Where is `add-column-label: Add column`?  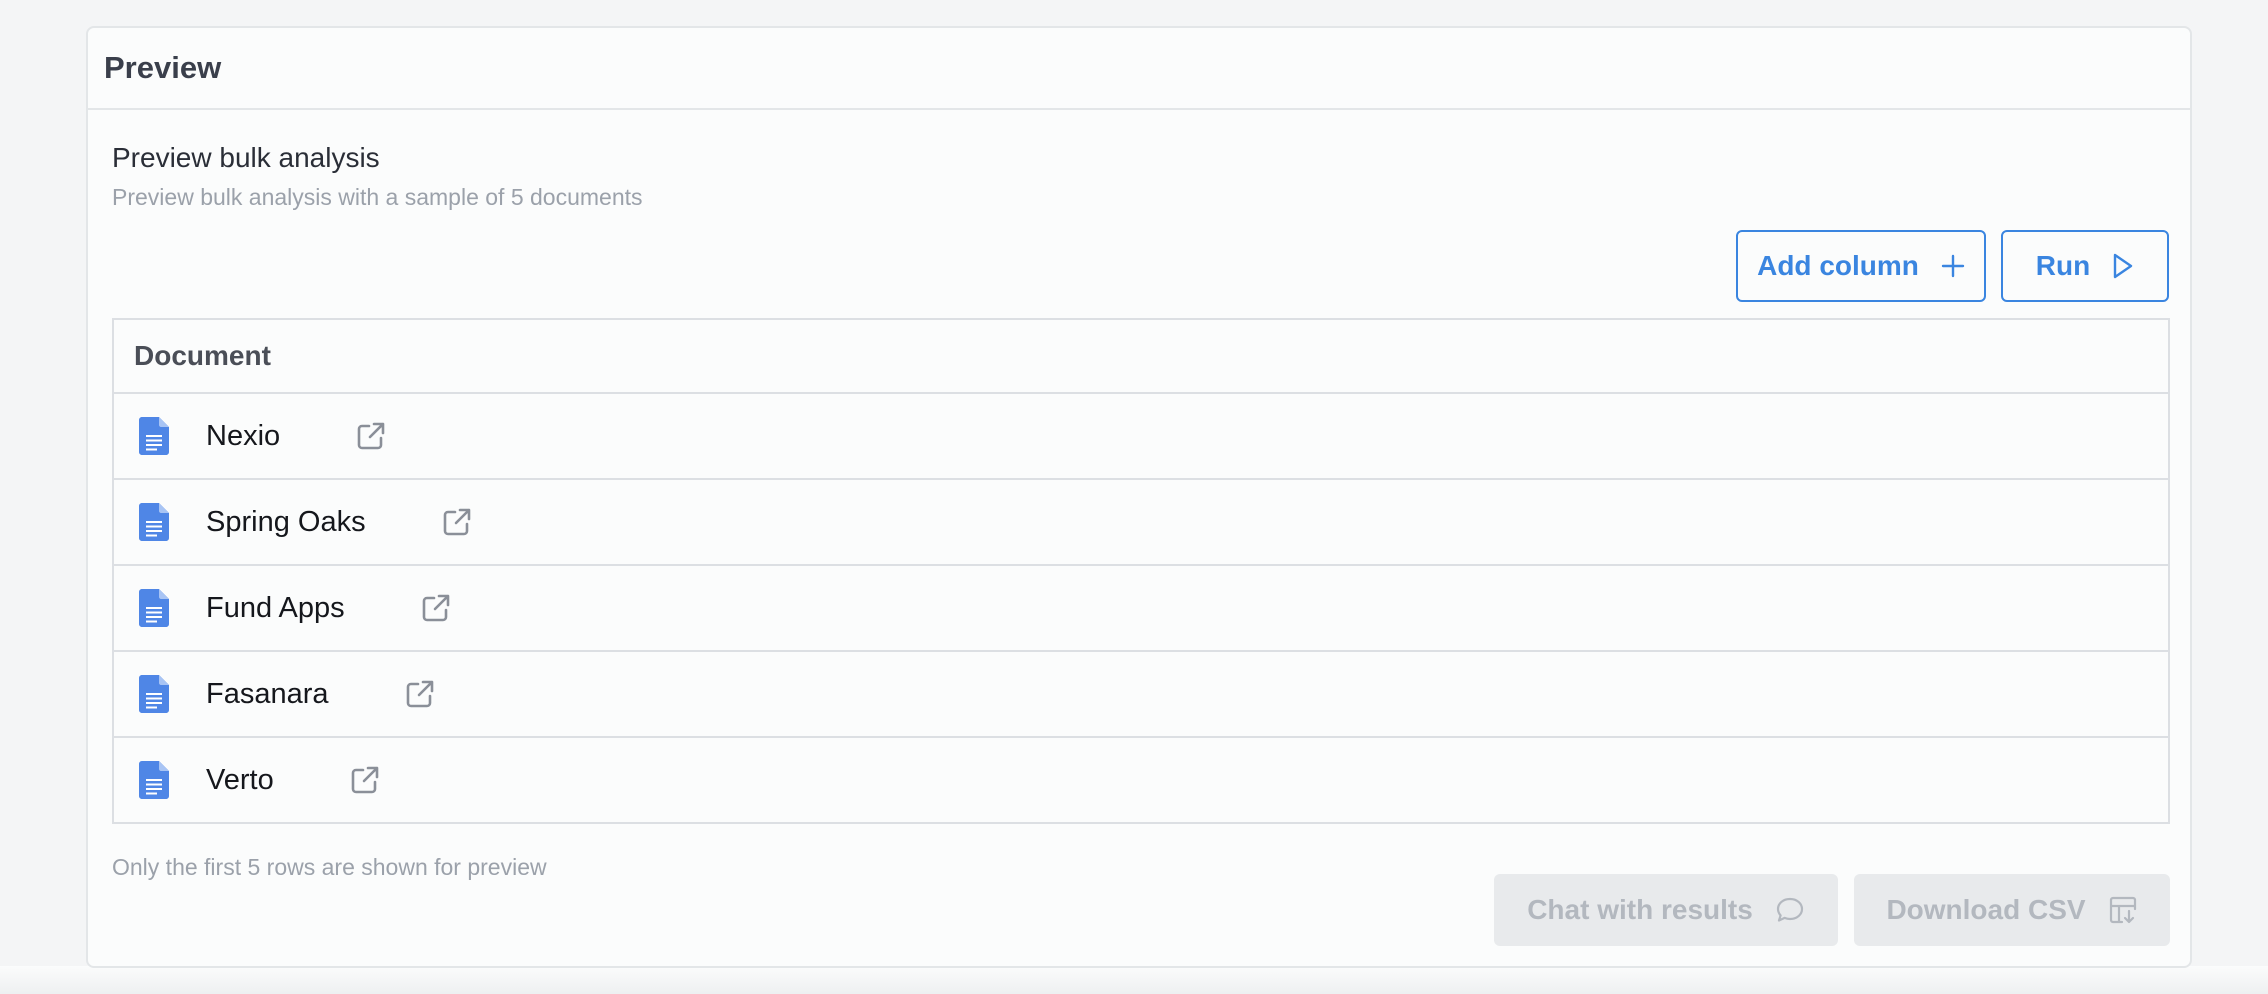 add-column-label: Add column is located at coordinates (1838, 265).